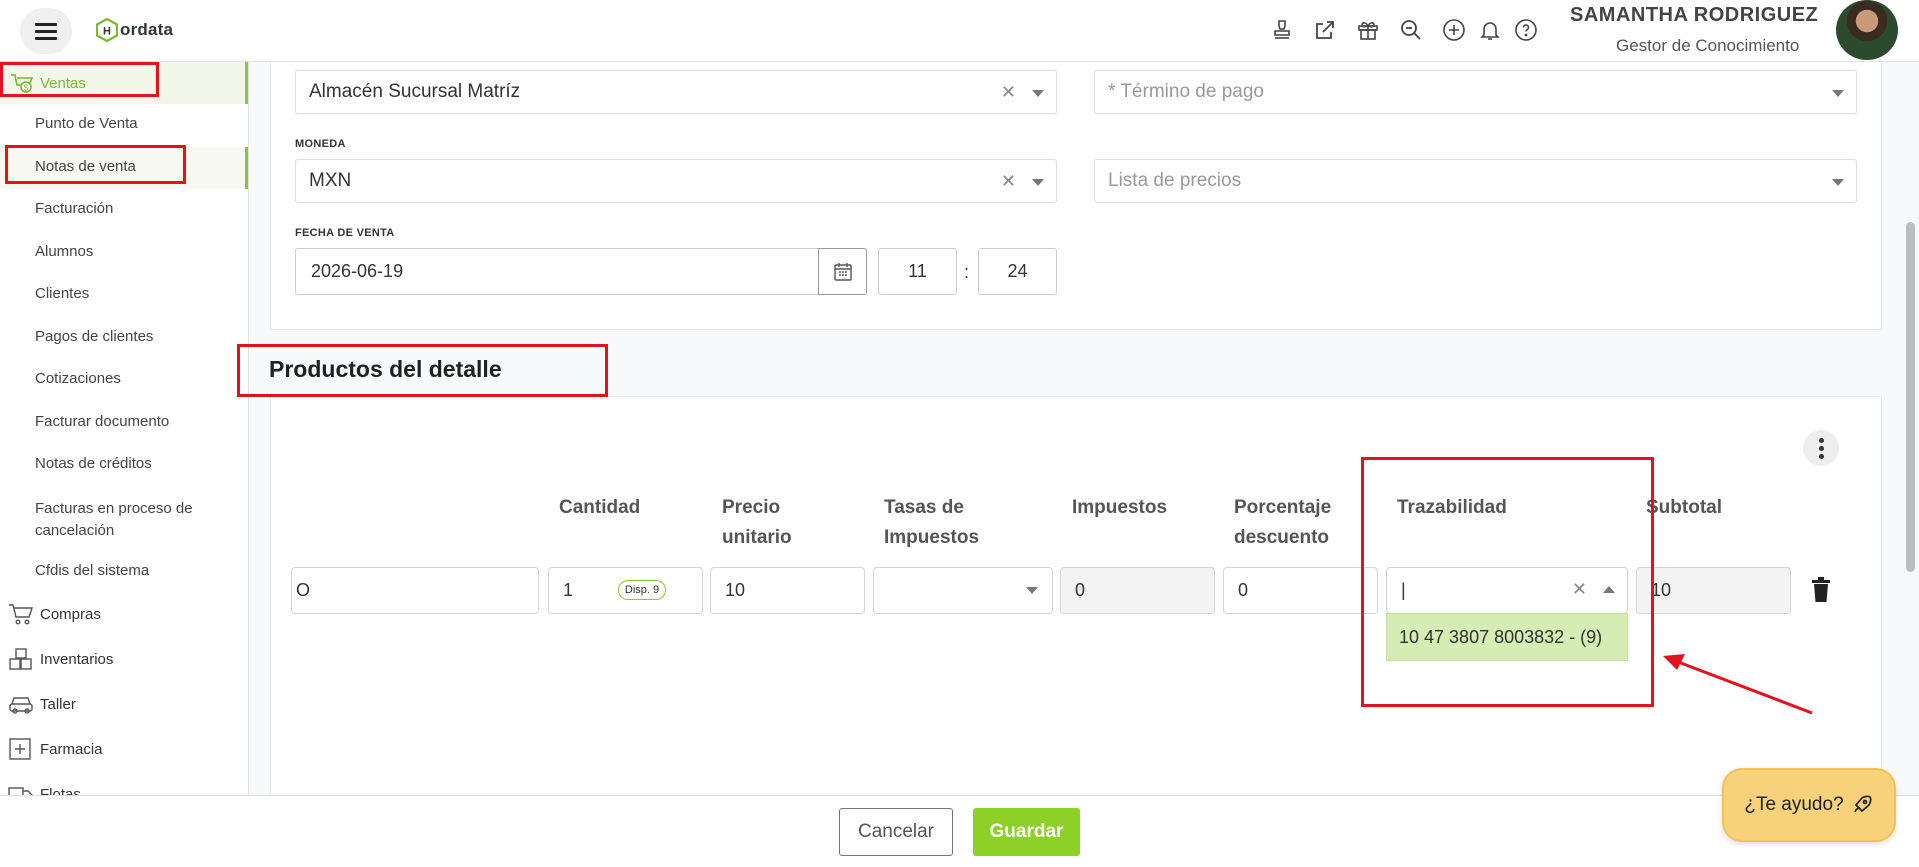  Describe the element at coordinates (1694, 15) in the screenshot. I see `user-name: SAMANTHA RODRIGUEZ` at that location.